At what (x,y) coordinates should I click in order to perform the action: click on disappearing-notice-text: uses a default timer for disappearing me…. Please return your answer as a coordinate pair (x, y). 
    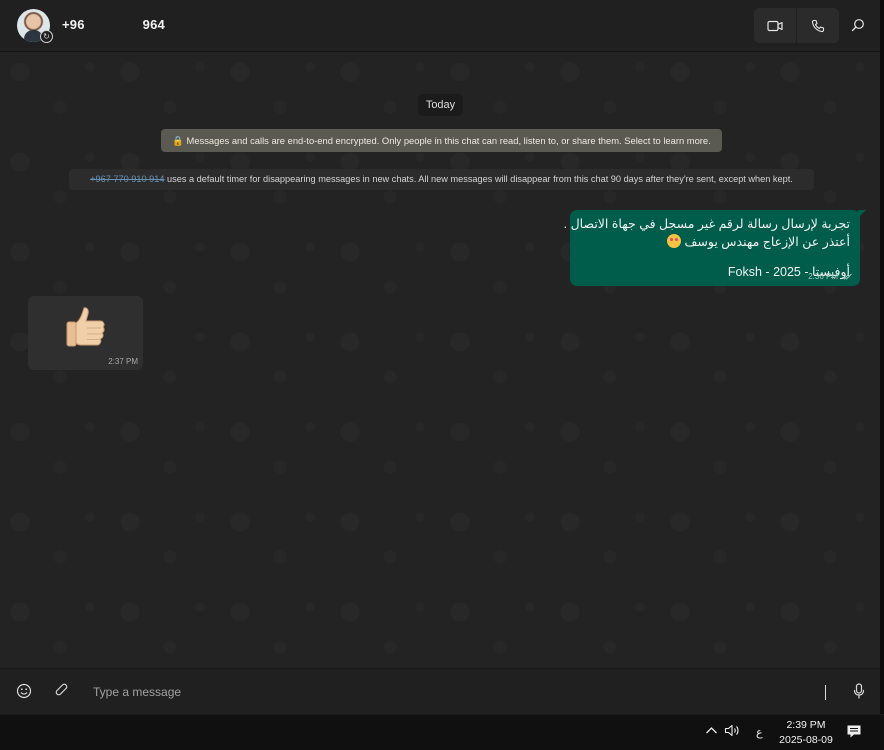
    Looking at the image, I should click on (478, 179).